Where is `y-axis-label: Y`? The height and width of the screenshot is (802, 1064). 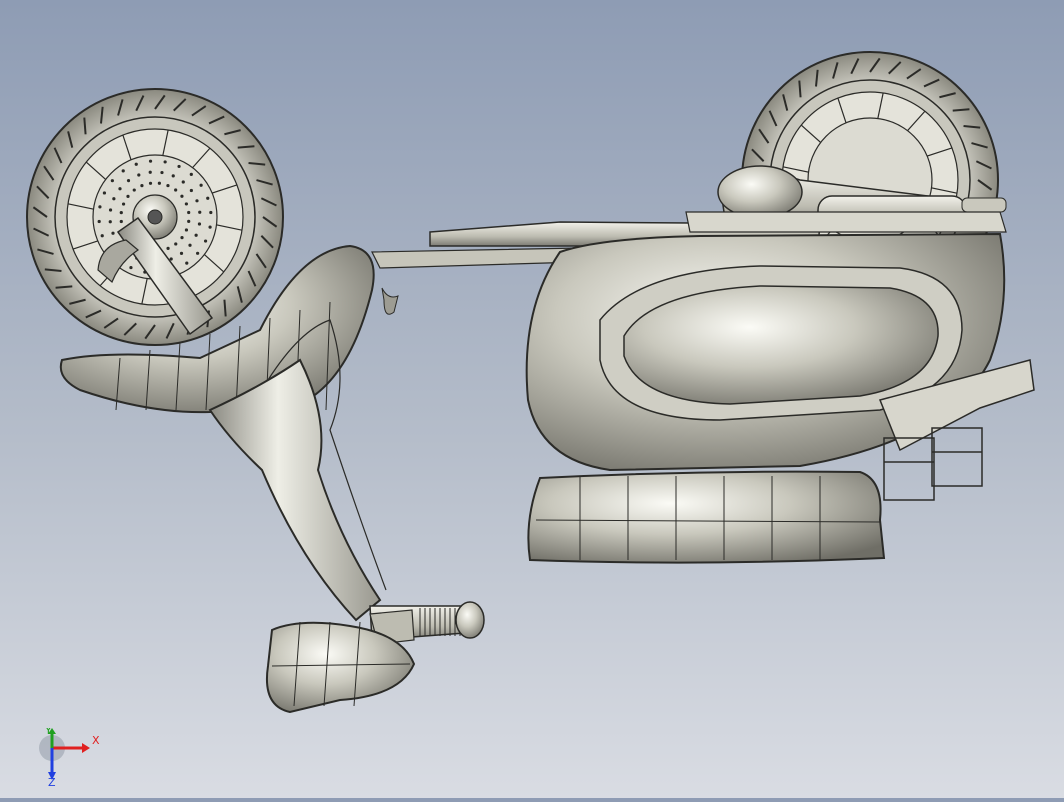 y-axis-label: Y is located at coordinates (48, 732).